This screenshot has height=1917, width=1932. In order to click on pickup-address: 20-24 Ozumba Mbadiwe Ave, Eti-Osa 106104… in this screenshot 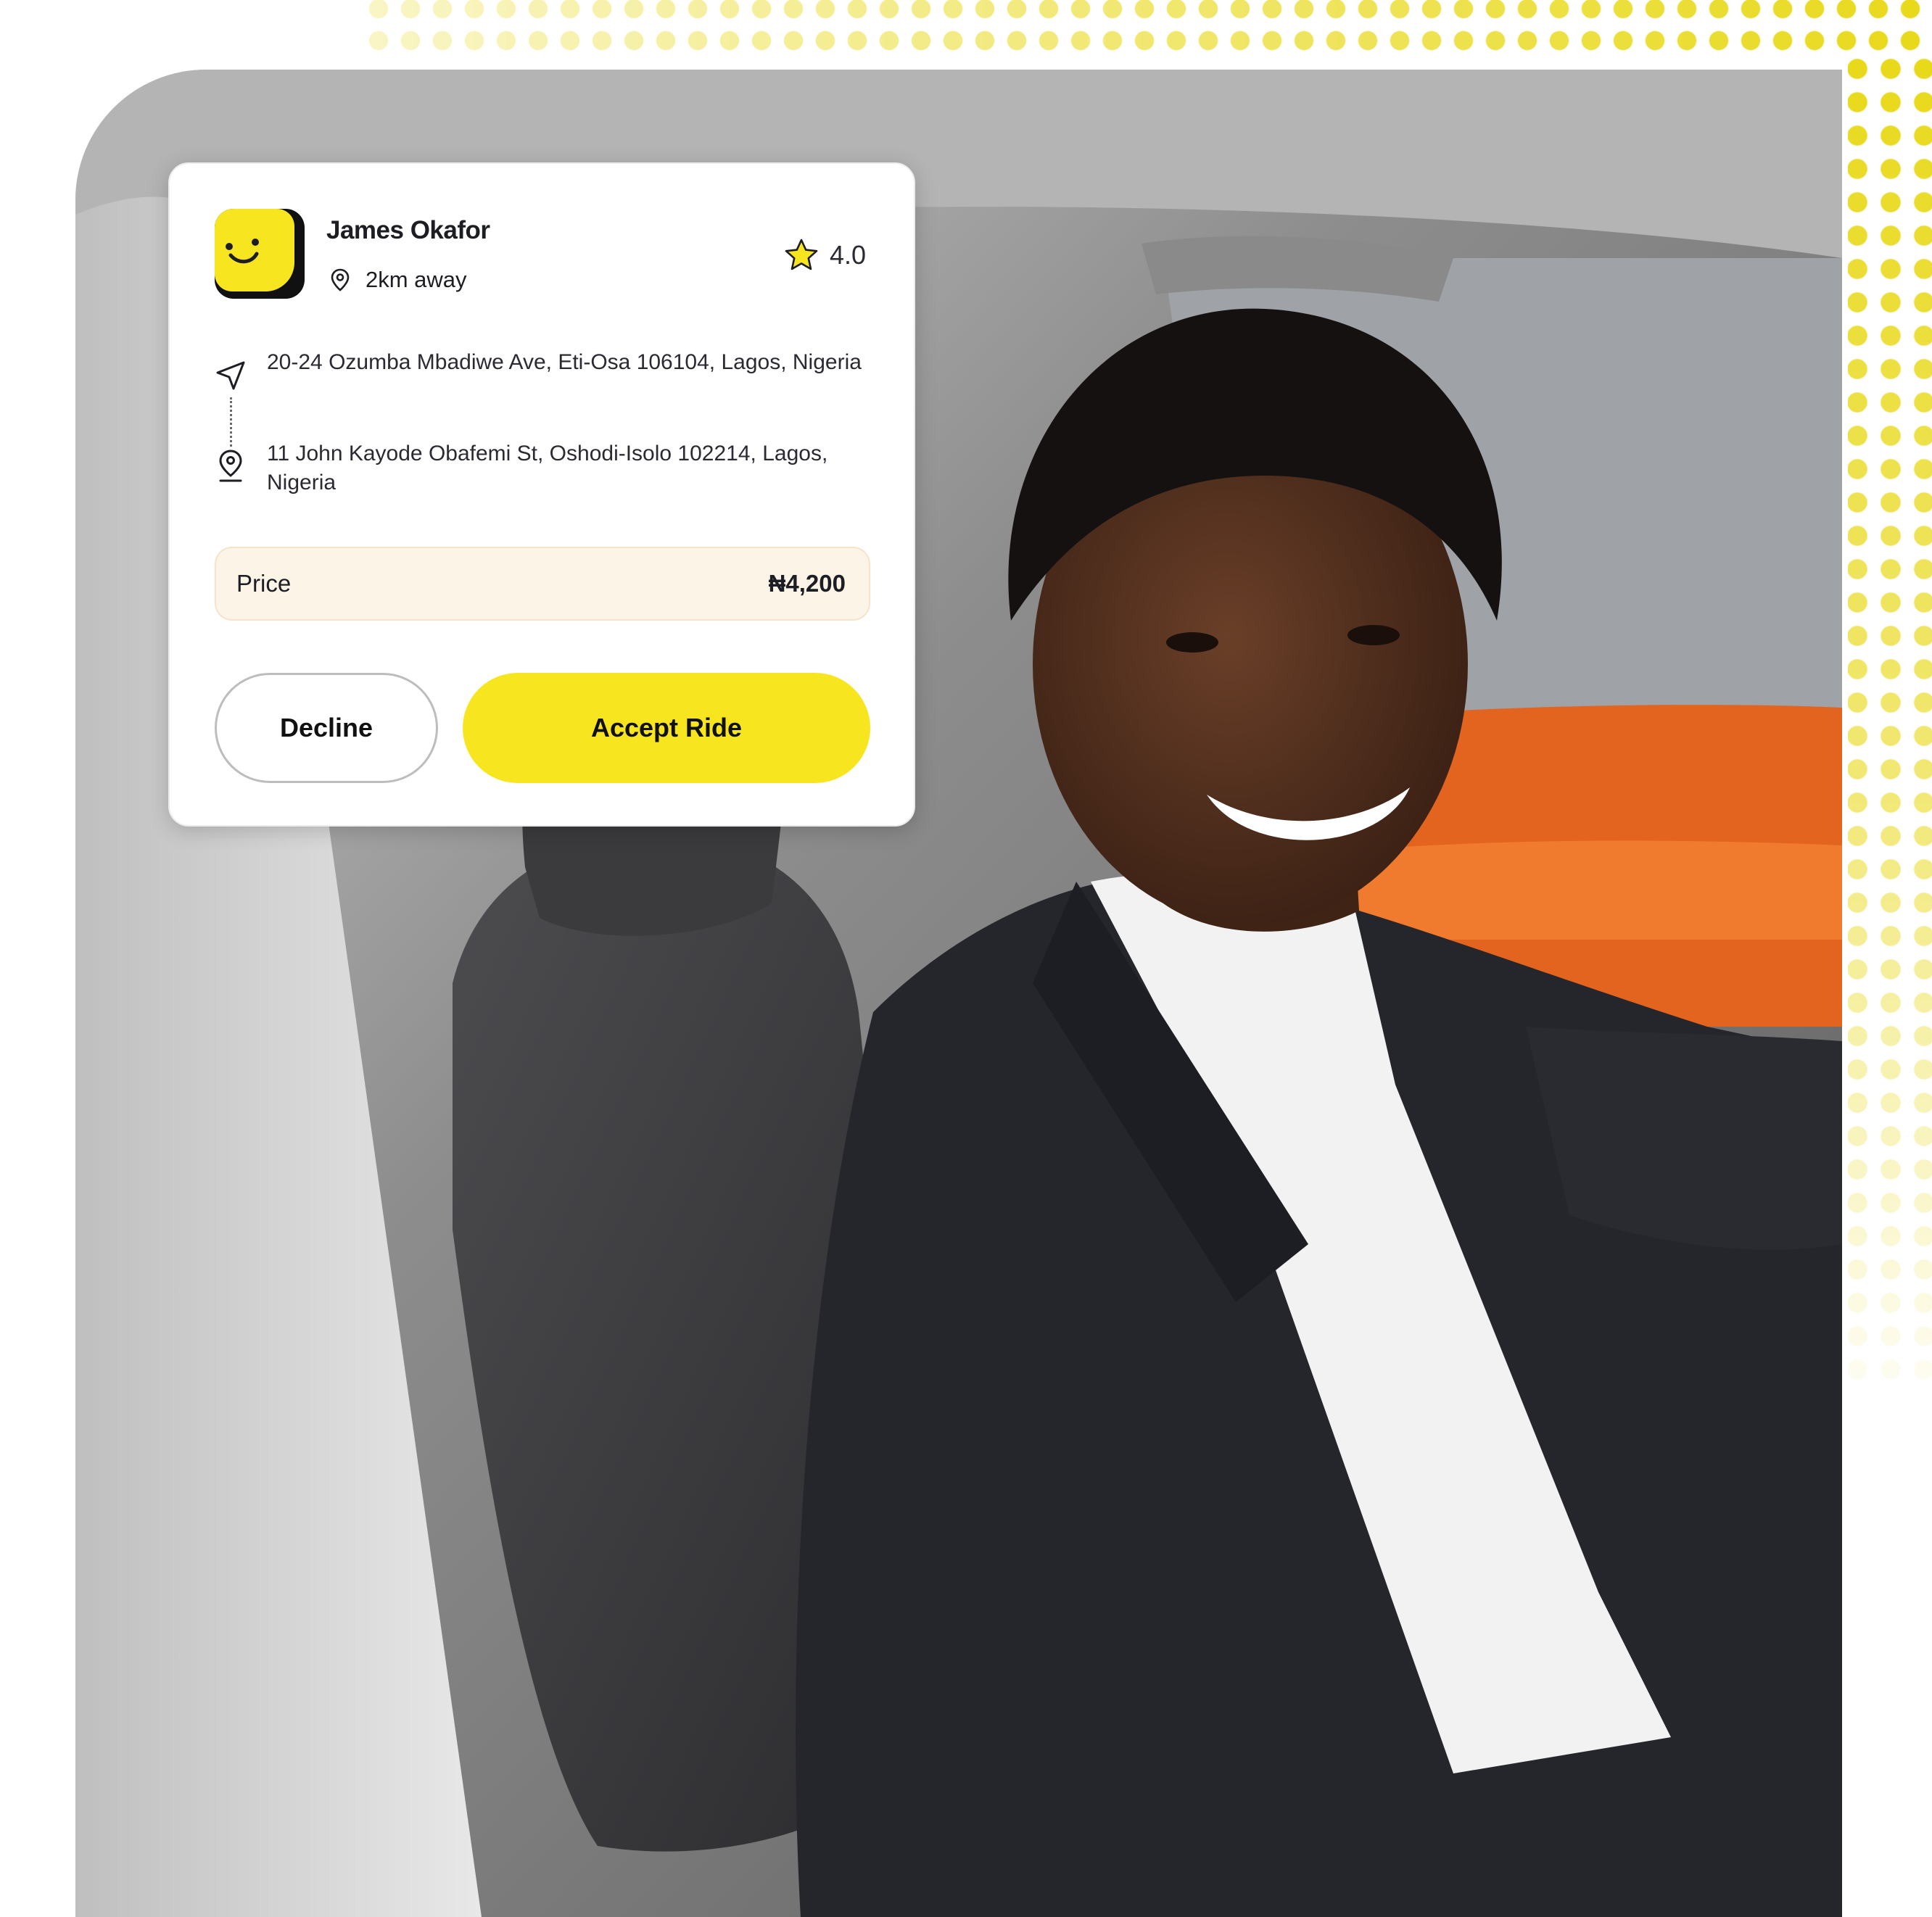, I will do `click(564, 362)`.